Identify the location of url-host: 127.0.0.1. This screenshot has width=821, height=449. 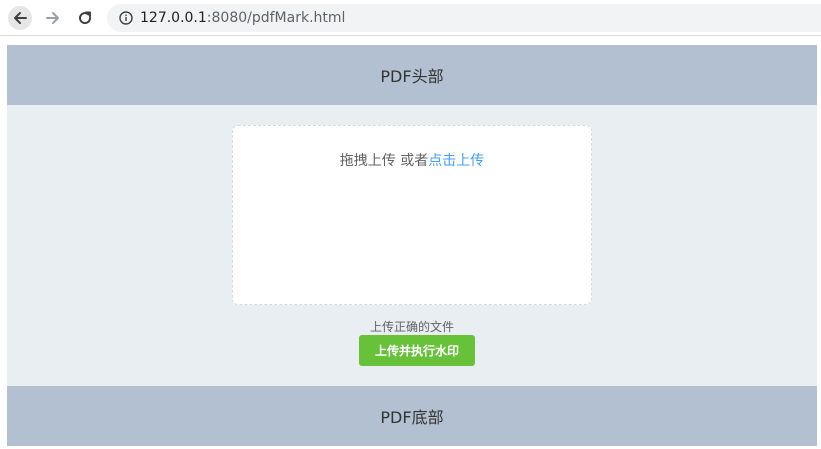
(173, 18).